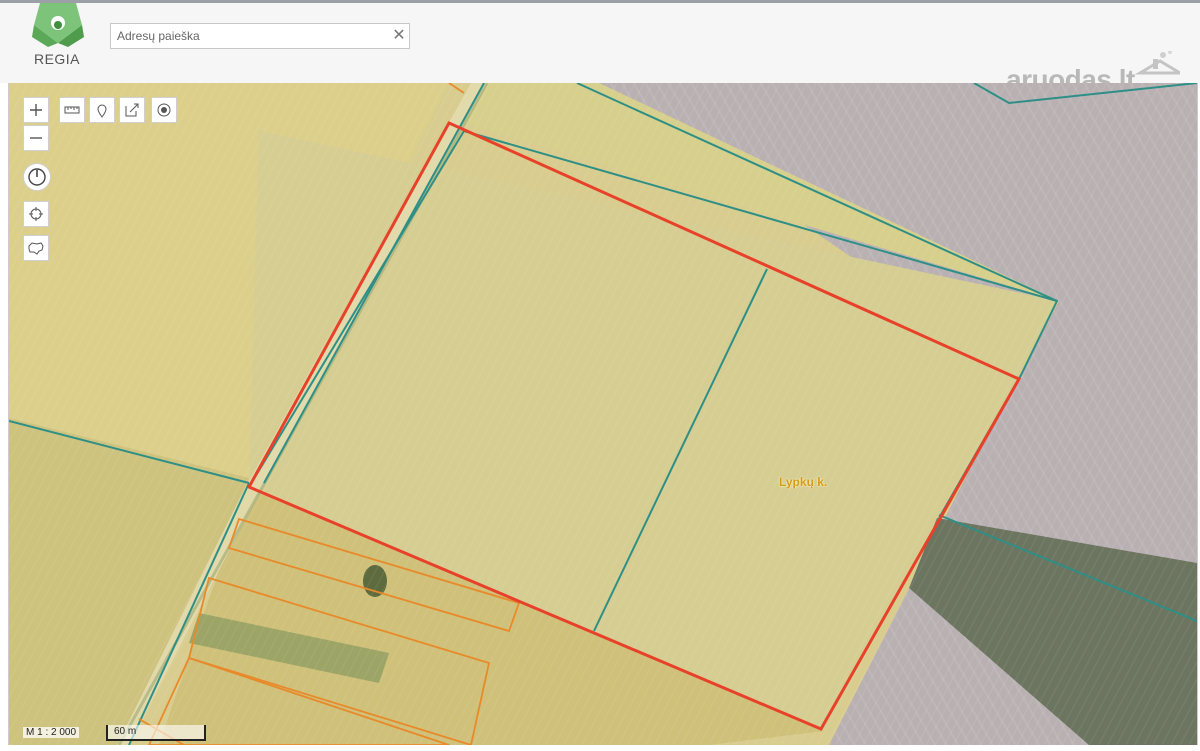 This screenshot has height=751, width=1200. I want to click on edit-button, so click(132, 110).